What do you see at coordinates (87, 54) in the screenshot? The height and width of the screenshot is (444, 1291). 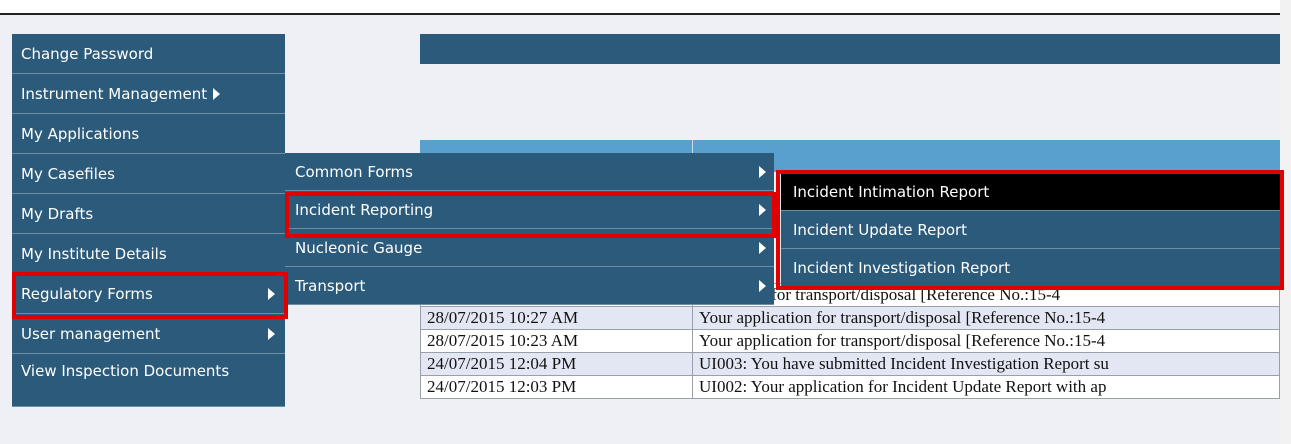 I see `nav-item-label: Change Password` at bounding box center [87, 54].